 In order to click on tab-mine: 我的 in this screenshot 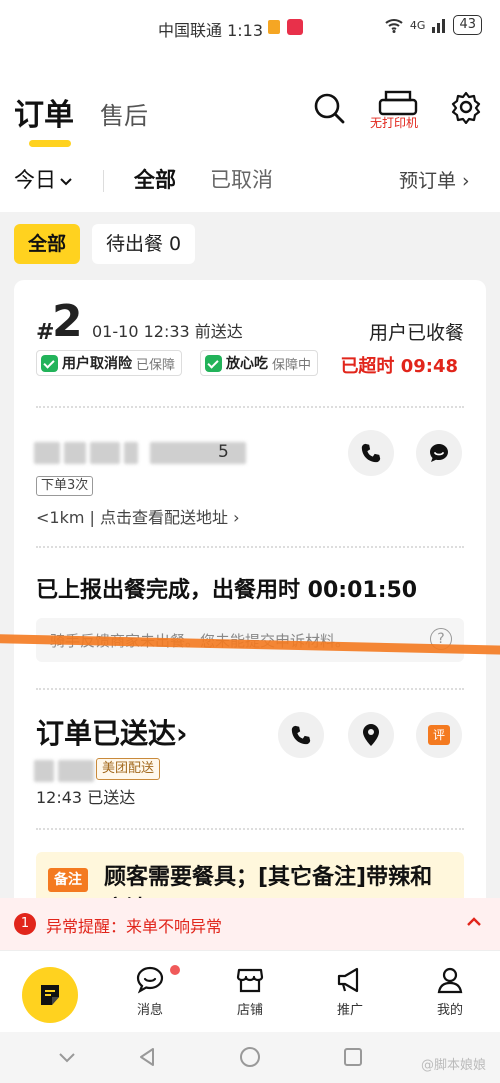, I will do `click(450, 991)`.